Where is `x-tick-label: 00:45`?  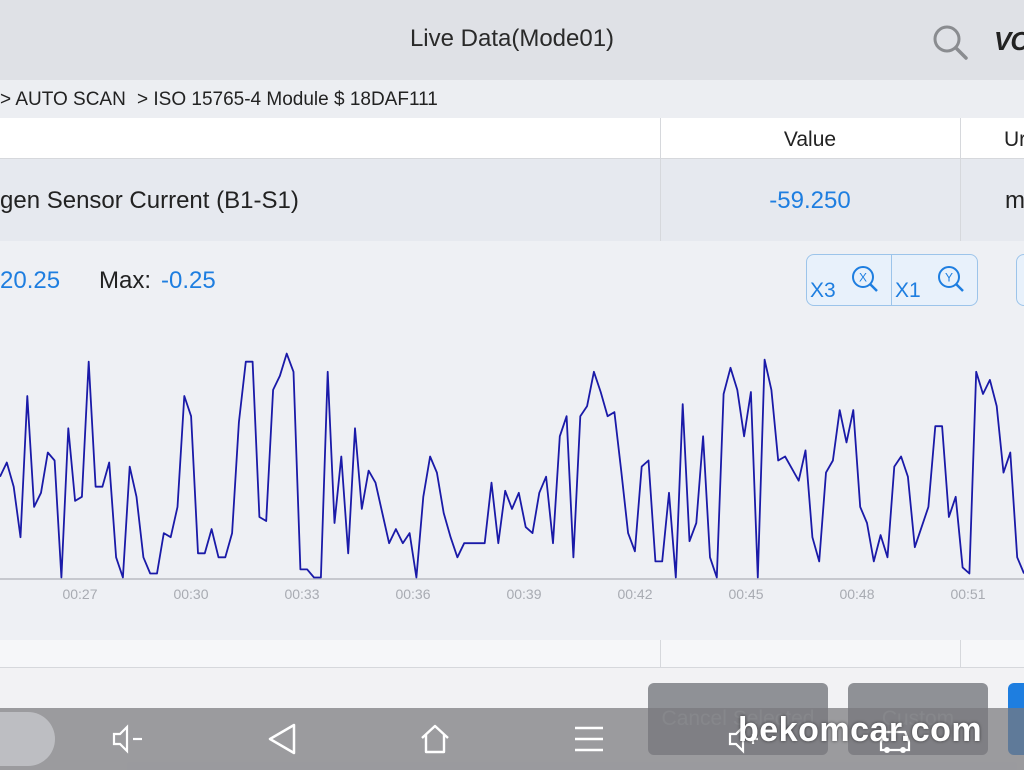
x-tick-label: 00:45 is located at coordinates (745, 594).